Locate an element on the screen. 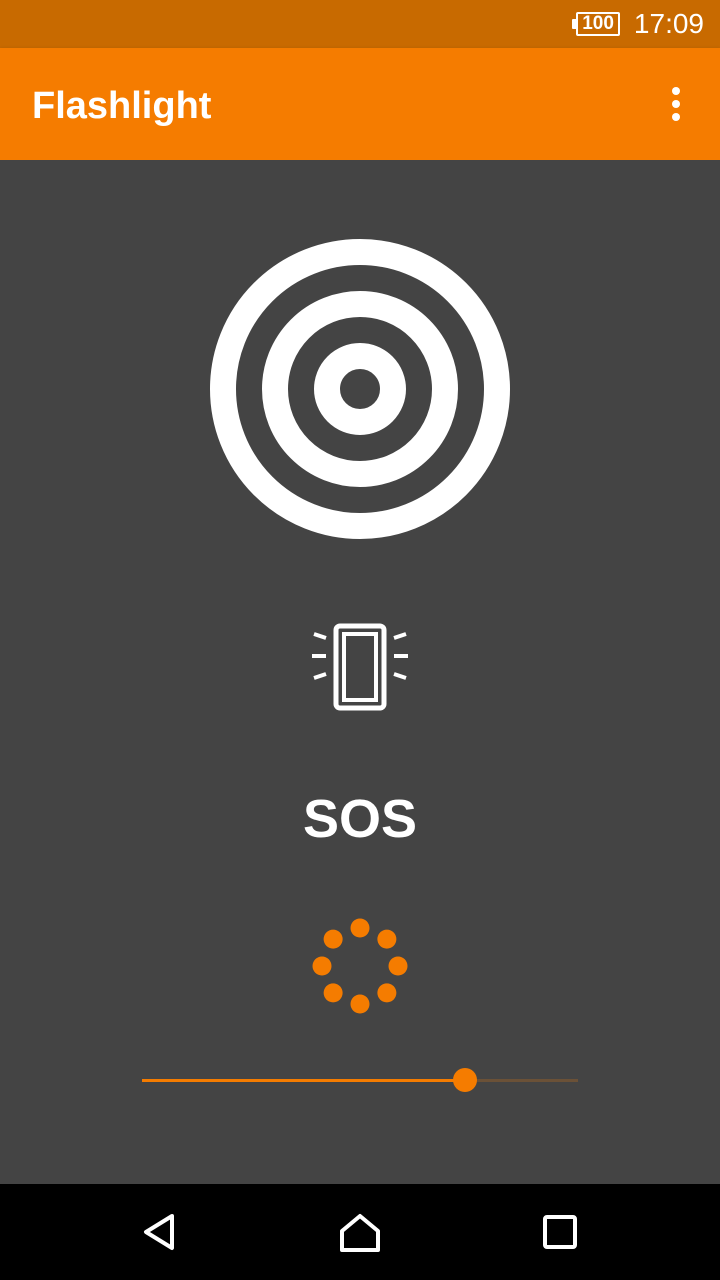  more-vert-icon is located at coordinates (676, 104).